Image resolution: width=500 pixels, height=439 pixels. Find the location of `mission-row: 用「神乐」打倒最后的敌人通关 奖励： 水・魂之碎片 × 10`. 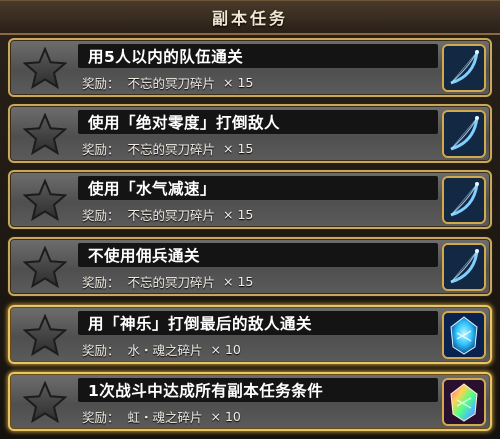

mission-row: 用「神乐」打倒最后的敌人通关 奖励： 水・魂之碎片 × 10 is located at coordinates (250, 334).